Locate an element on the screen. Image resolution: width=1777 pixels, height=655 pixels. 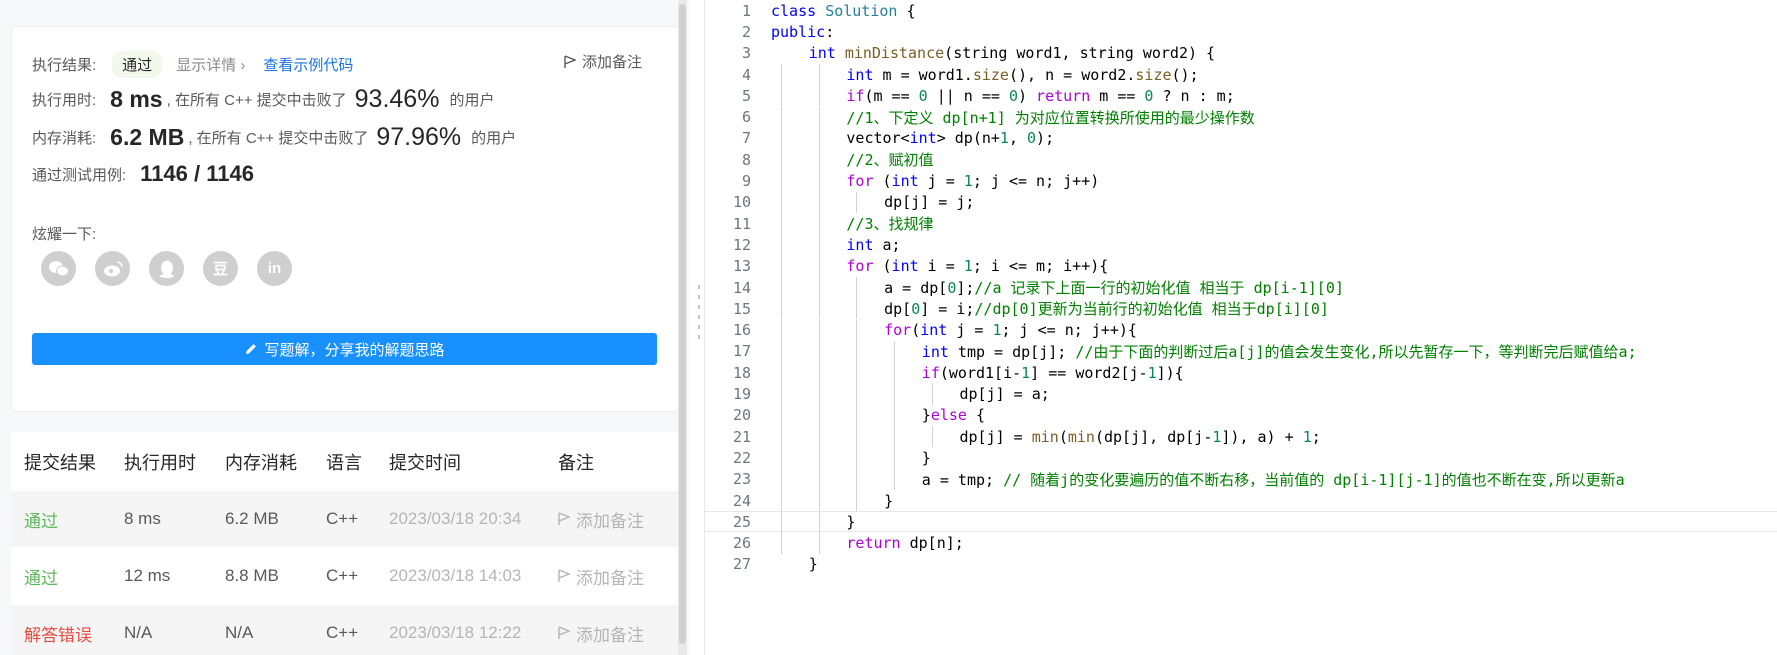
code-line: 27} is located at coordinates (1241, 564).